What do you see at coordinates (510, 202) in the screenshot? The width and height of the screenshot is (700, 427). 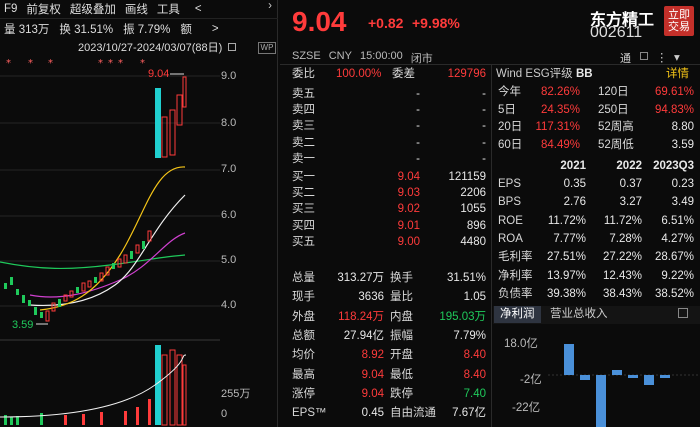 I see `fin-label: BPS` at bounding box center [510, 202].